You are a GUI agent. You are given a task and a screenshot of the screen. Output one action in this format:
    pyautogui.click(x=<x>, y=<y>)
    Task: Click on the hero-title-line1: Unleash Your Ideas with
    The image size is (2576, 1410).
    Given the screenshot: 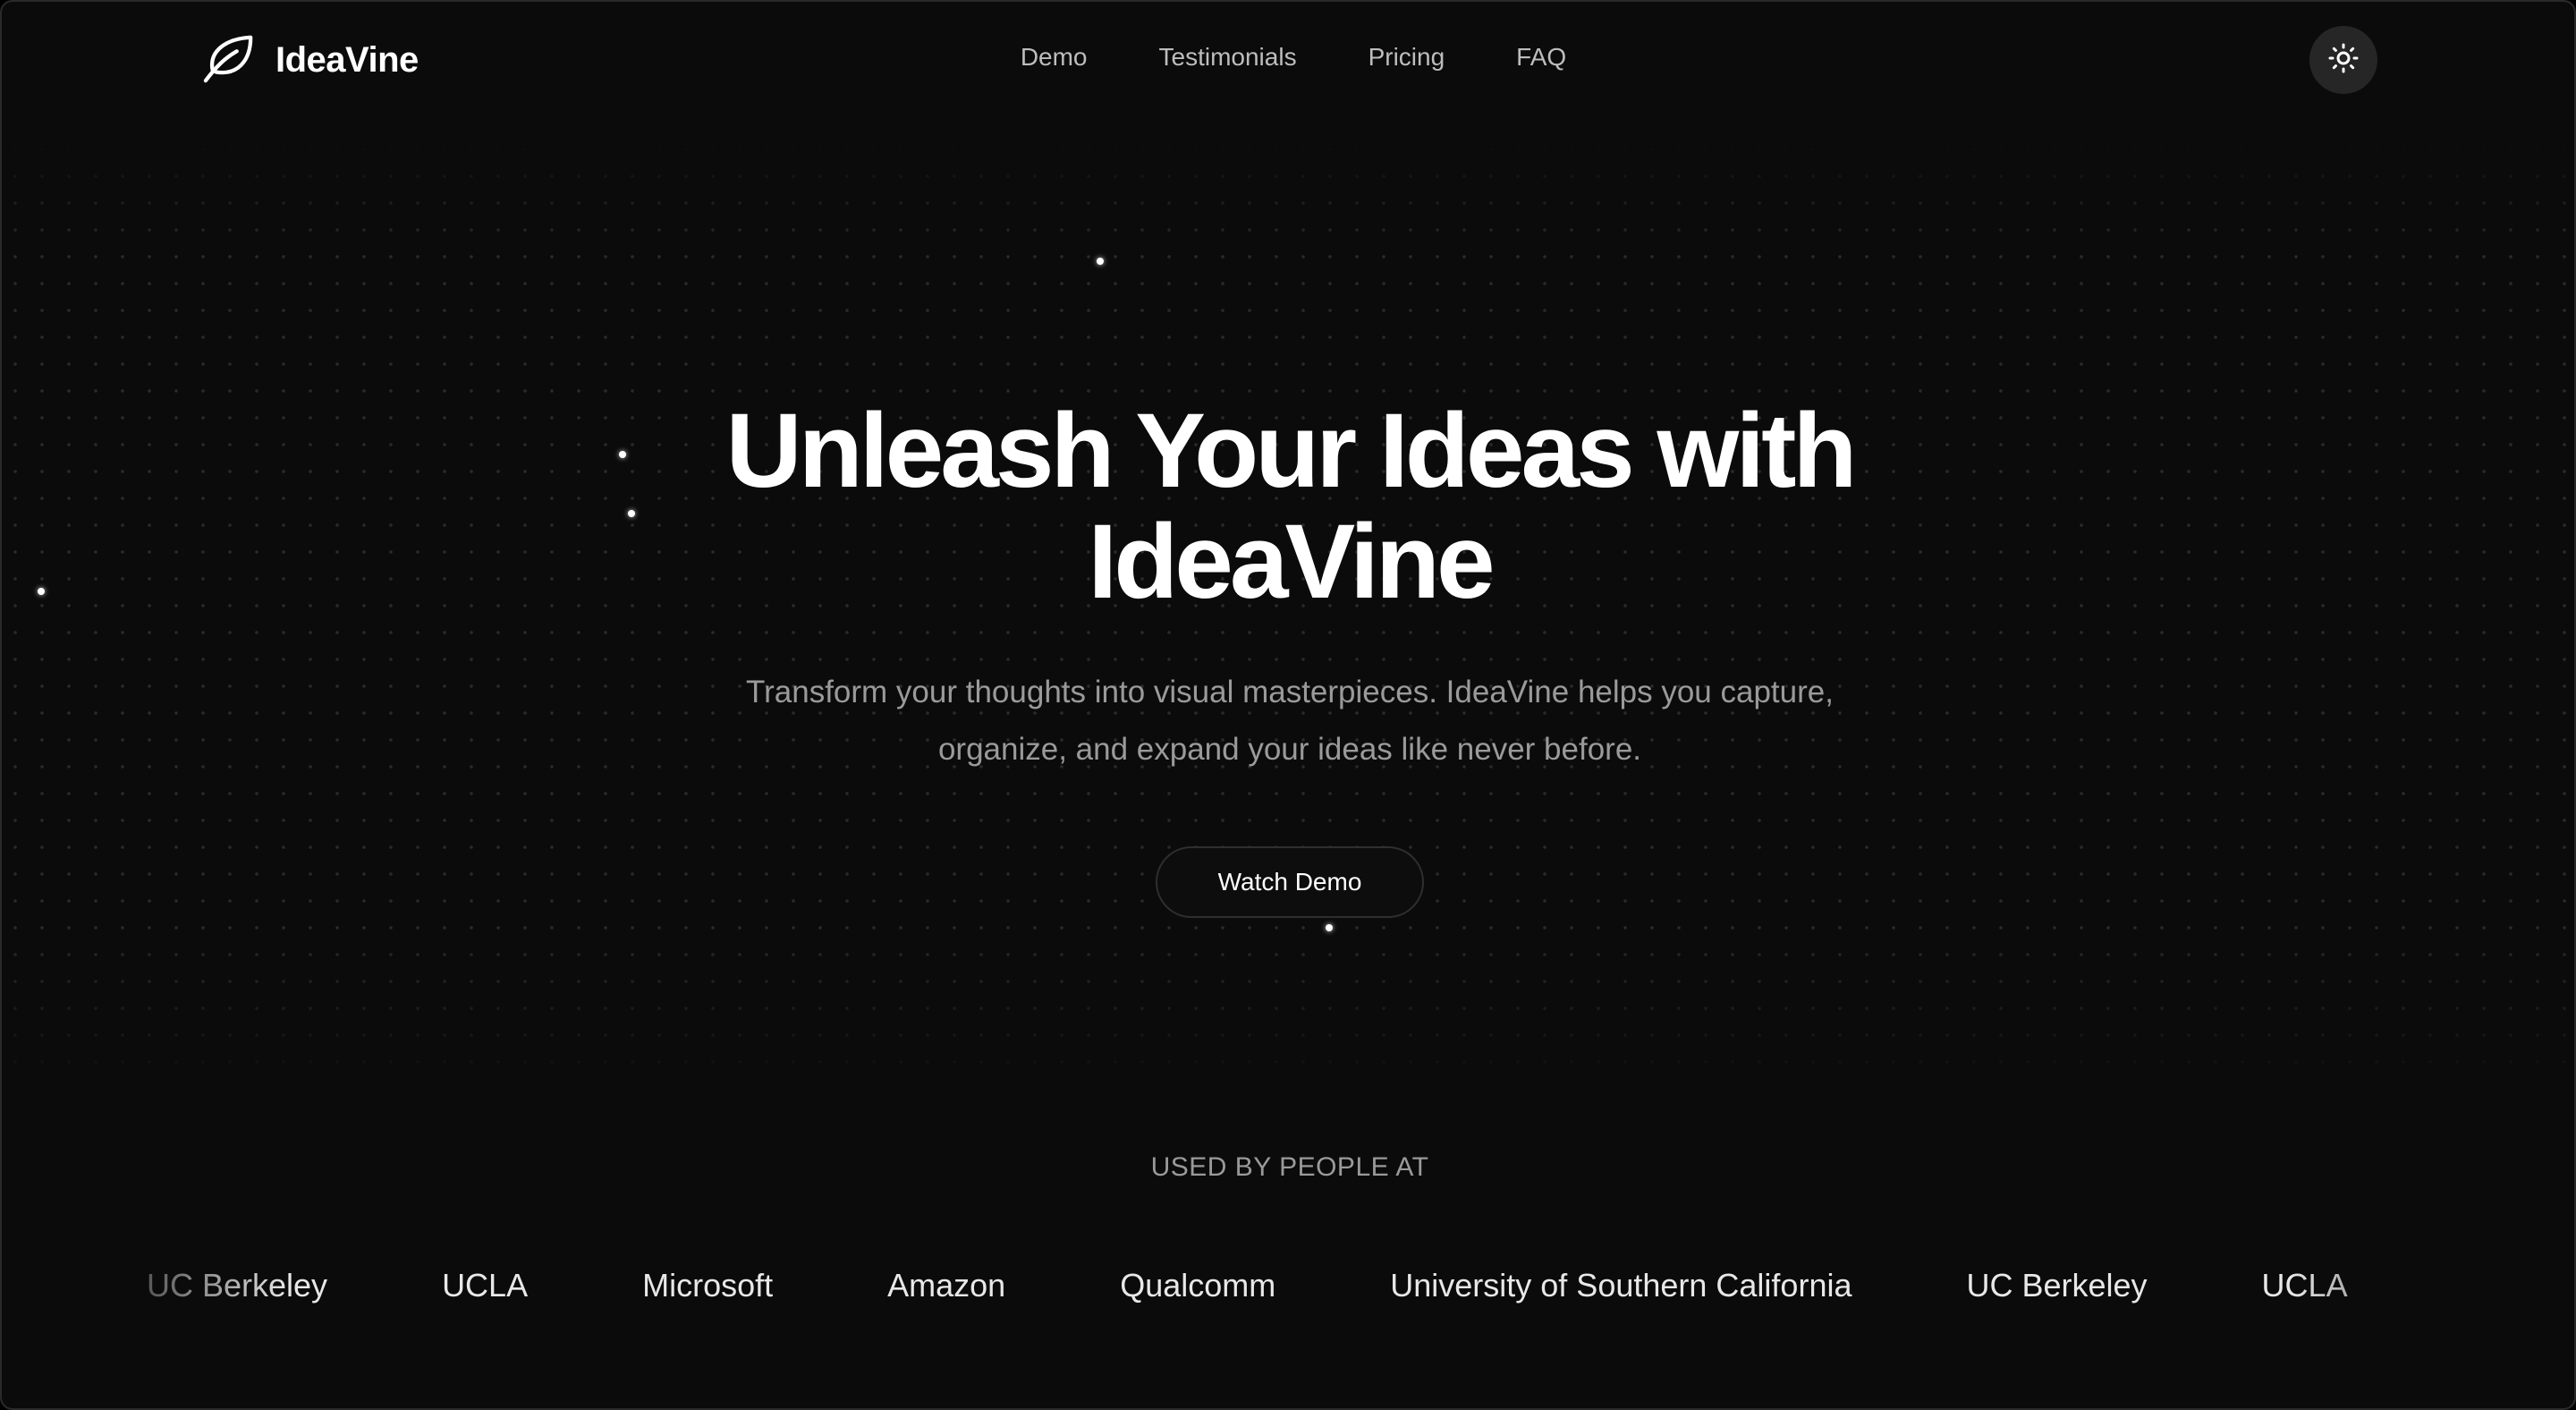 What is the action you would take?
    pyautogui.click(x=1291, y=451)
    